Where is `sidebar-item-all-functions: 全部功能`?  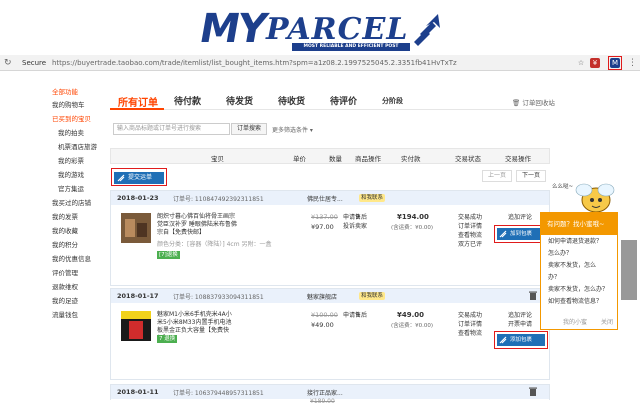
sidebar-item-all-functions: 全部功能 is located at coordinates (65, 92).